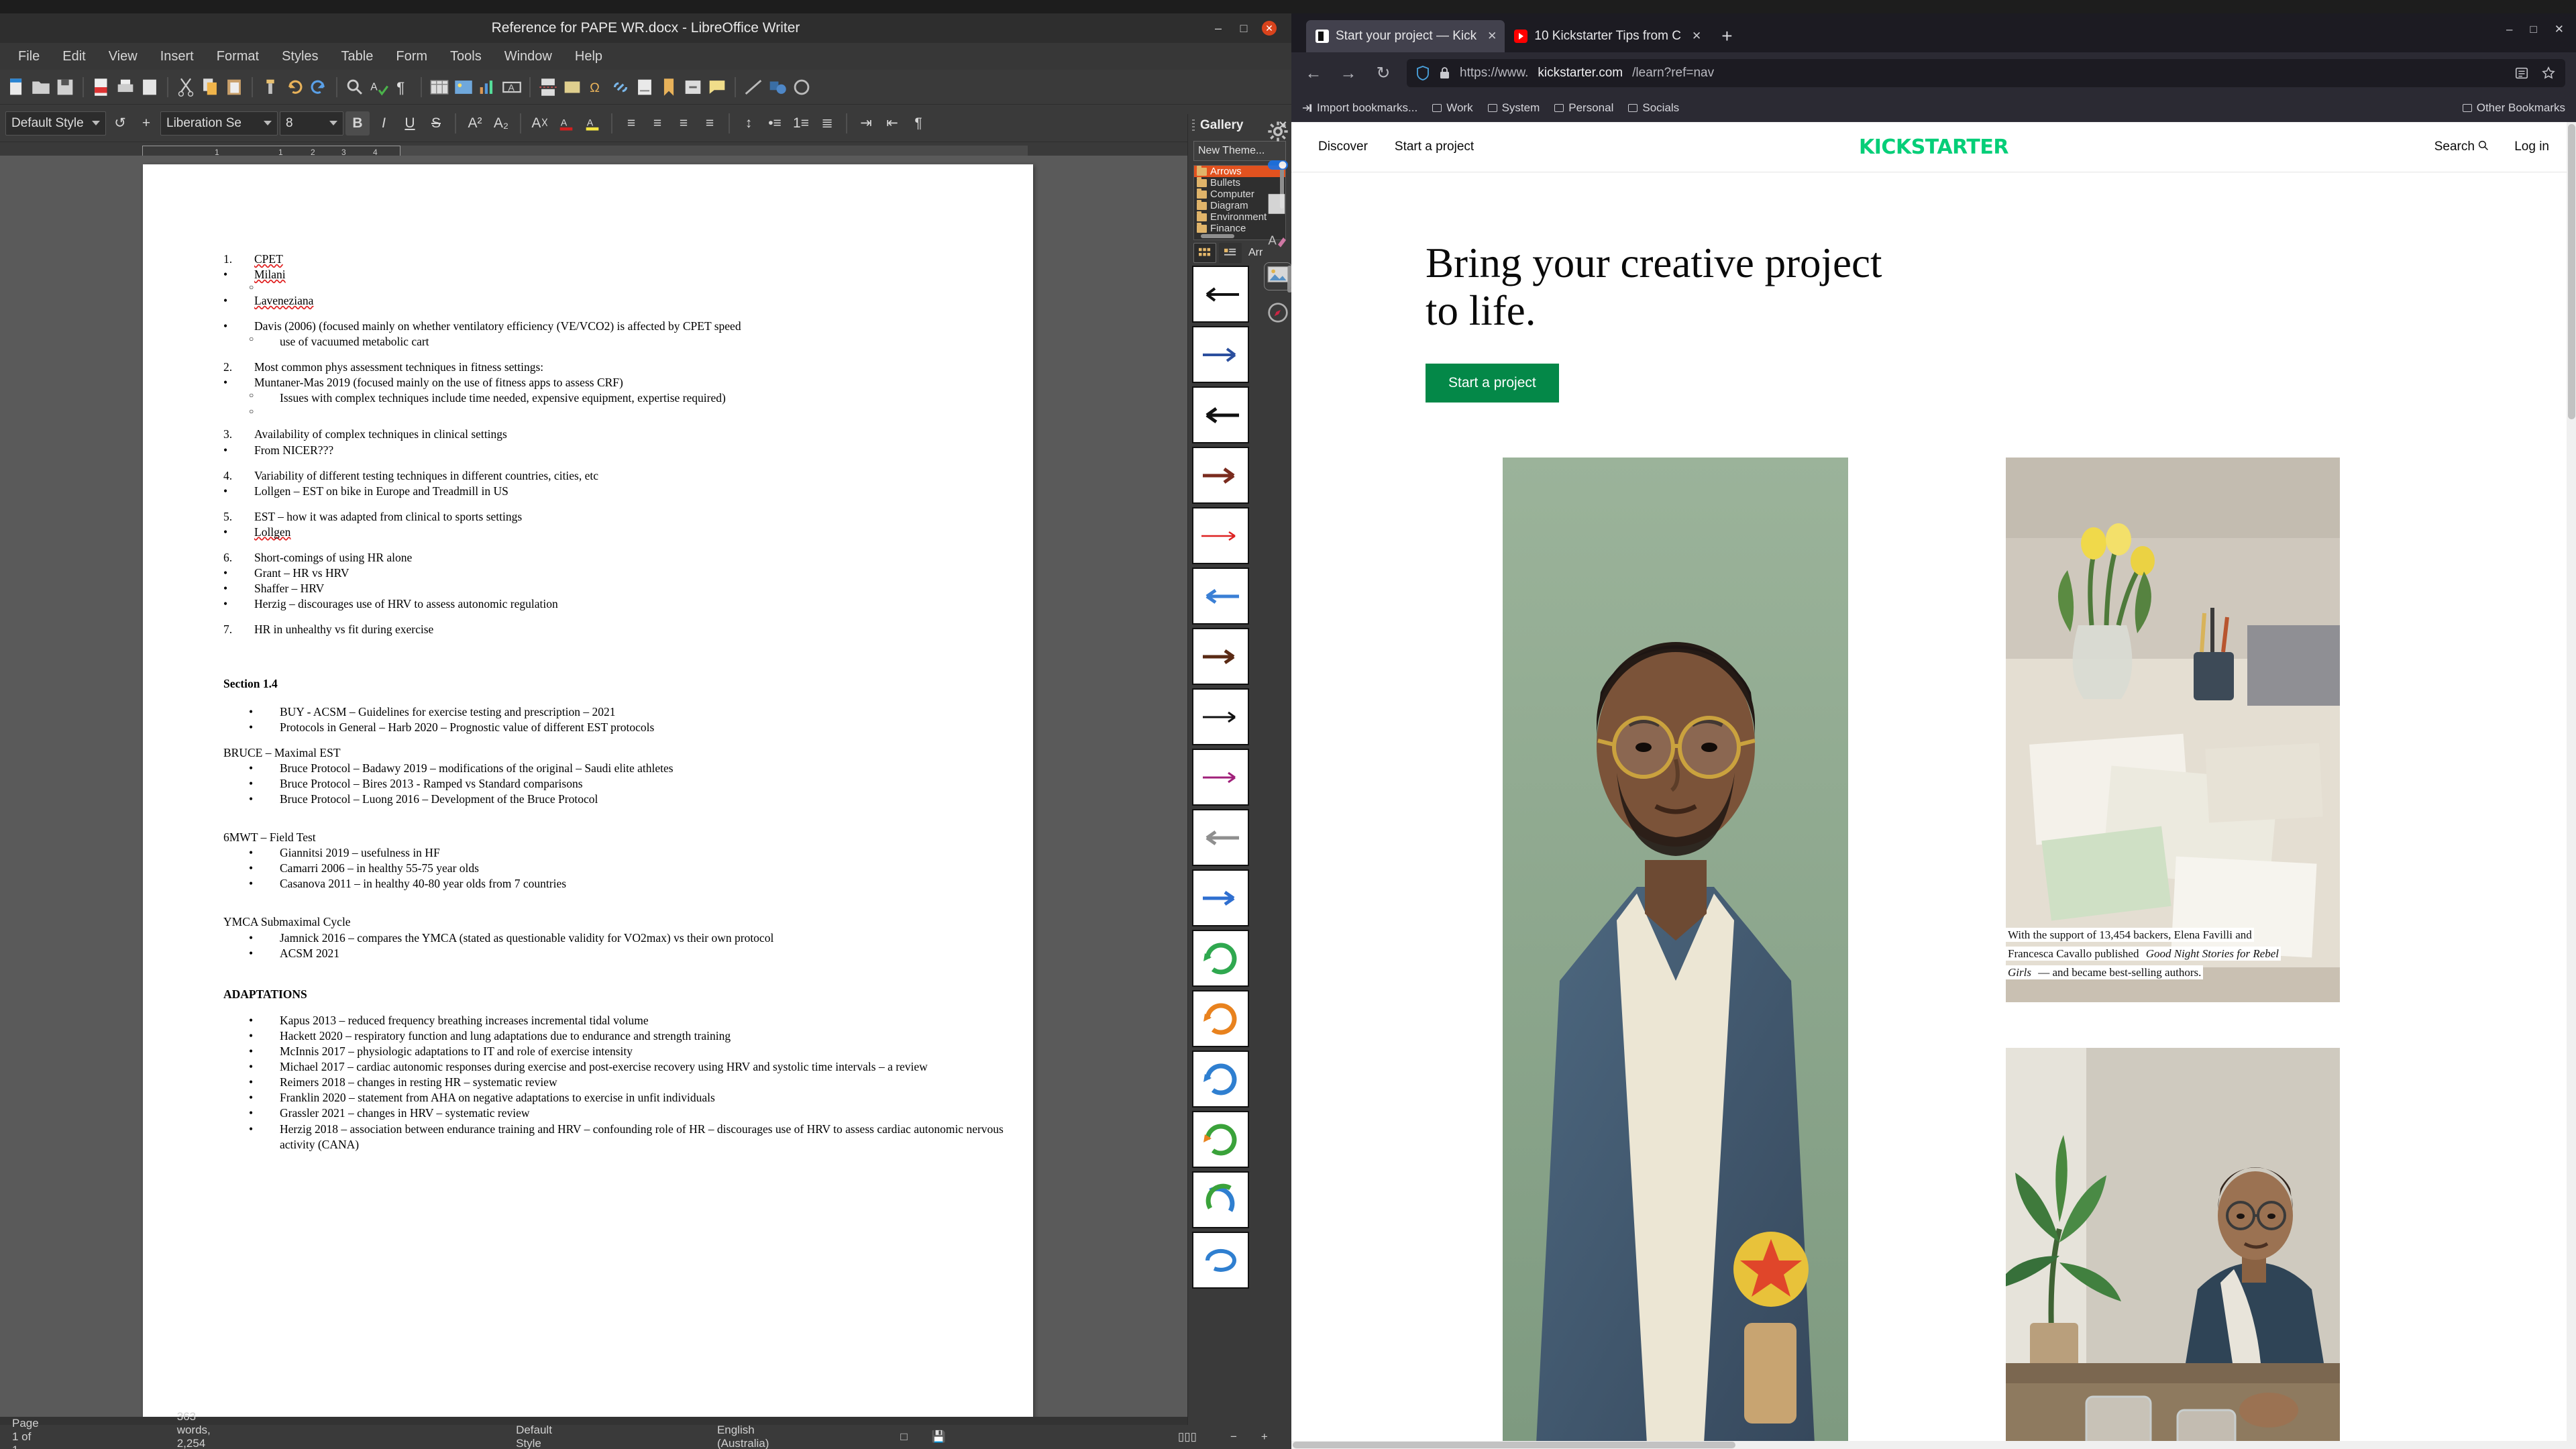 The height and width of the screenshot is (1449, 2576). I want to click on show-draw-functions-icon, so click(801, 87).